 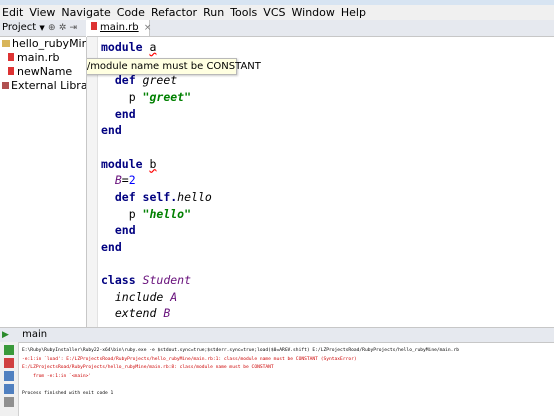 What do you see at coordinates (122, 280) in the screenshot?
I see `code-token: class` at bounding box center [122, 280].